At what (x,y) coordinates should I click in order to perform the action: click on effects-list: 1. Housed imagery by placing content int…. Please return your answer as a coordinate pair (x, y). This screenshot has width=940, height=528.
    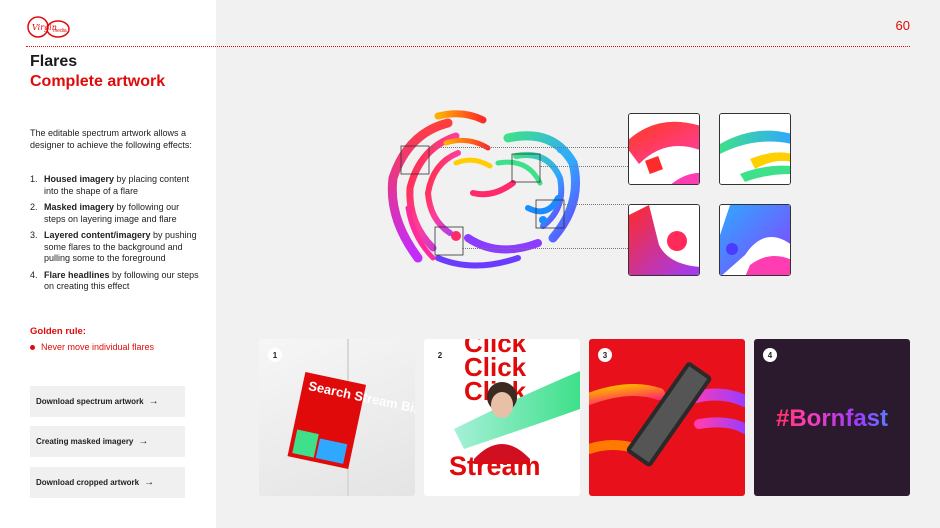
    Looking at the image, I should click on (115, 236).